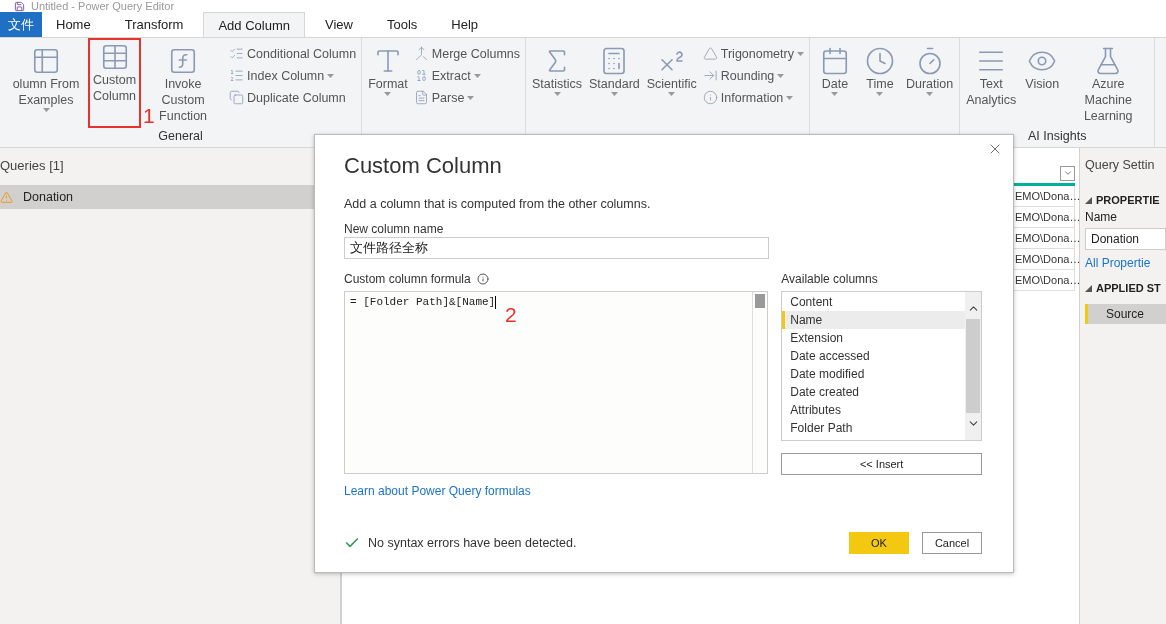  I want to click on group-label: General, so click(180, 137).